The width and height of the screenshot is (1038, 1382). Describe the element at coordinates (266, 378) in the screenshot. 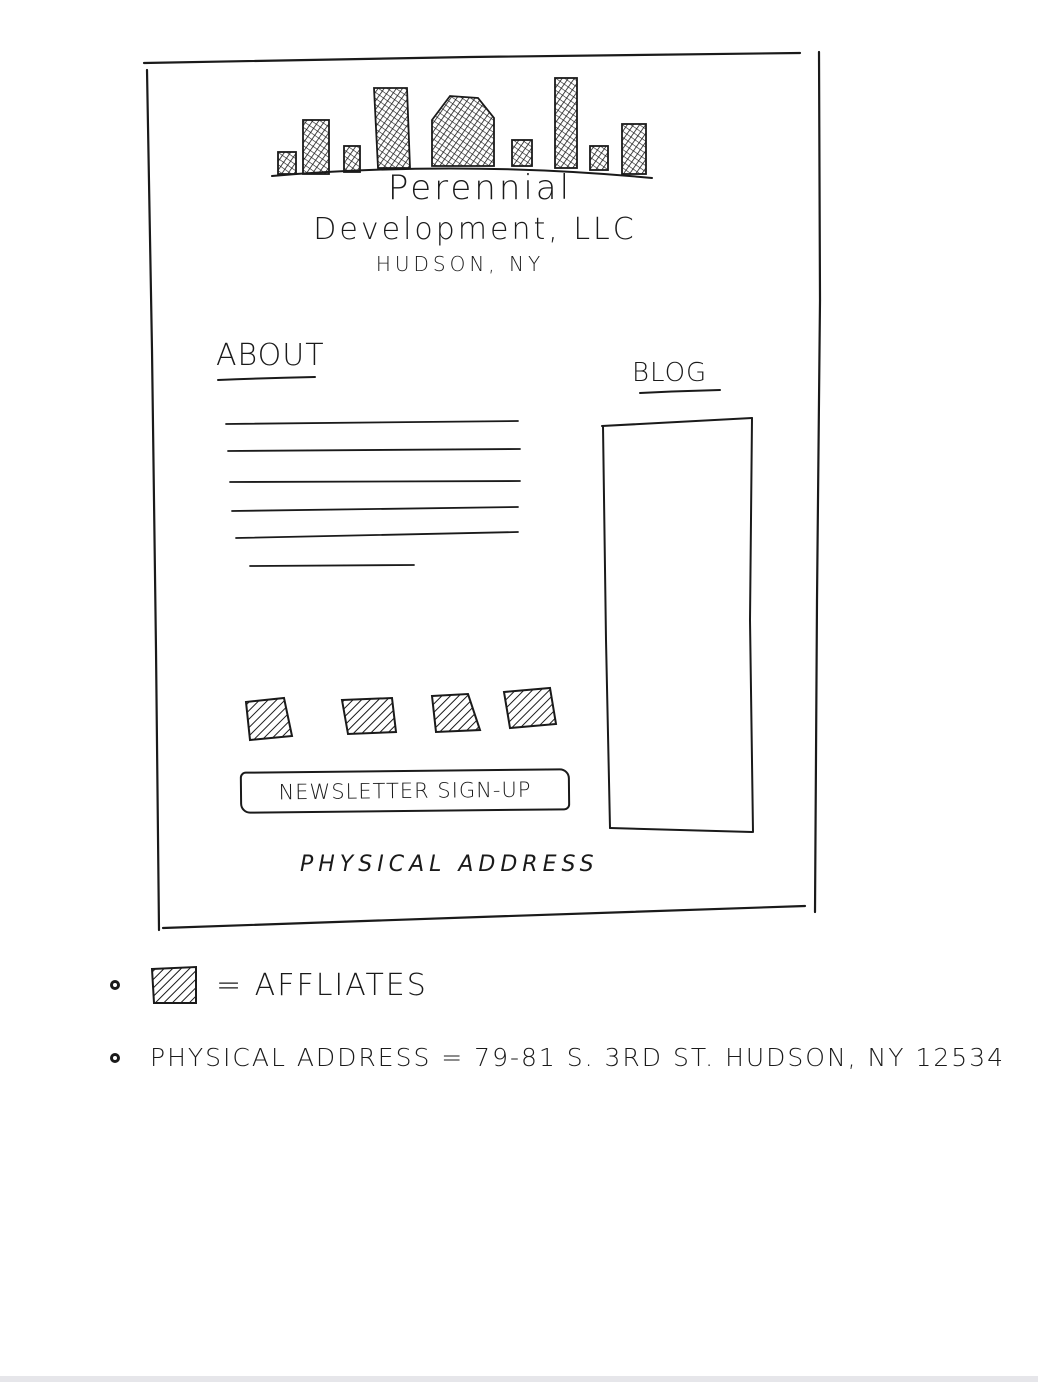

I see `about-heading-underline` at that location.